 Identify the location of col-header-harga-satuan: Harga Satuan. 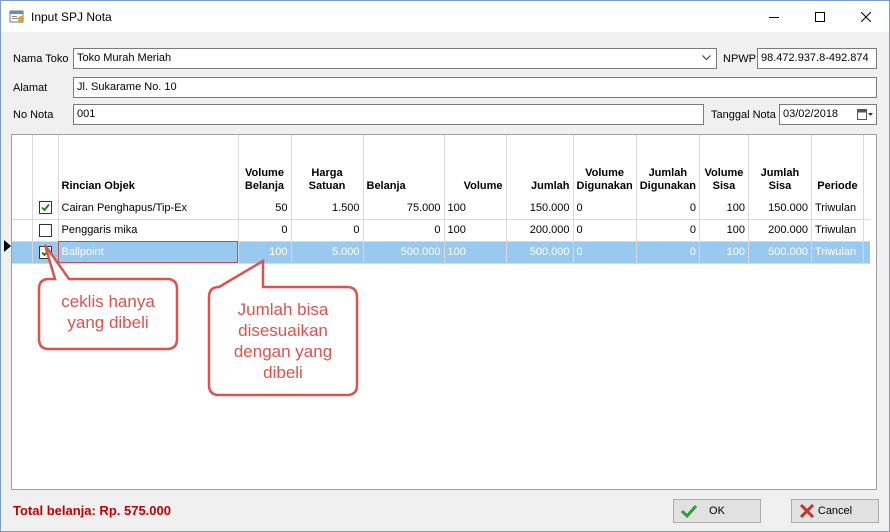
(327, 166).